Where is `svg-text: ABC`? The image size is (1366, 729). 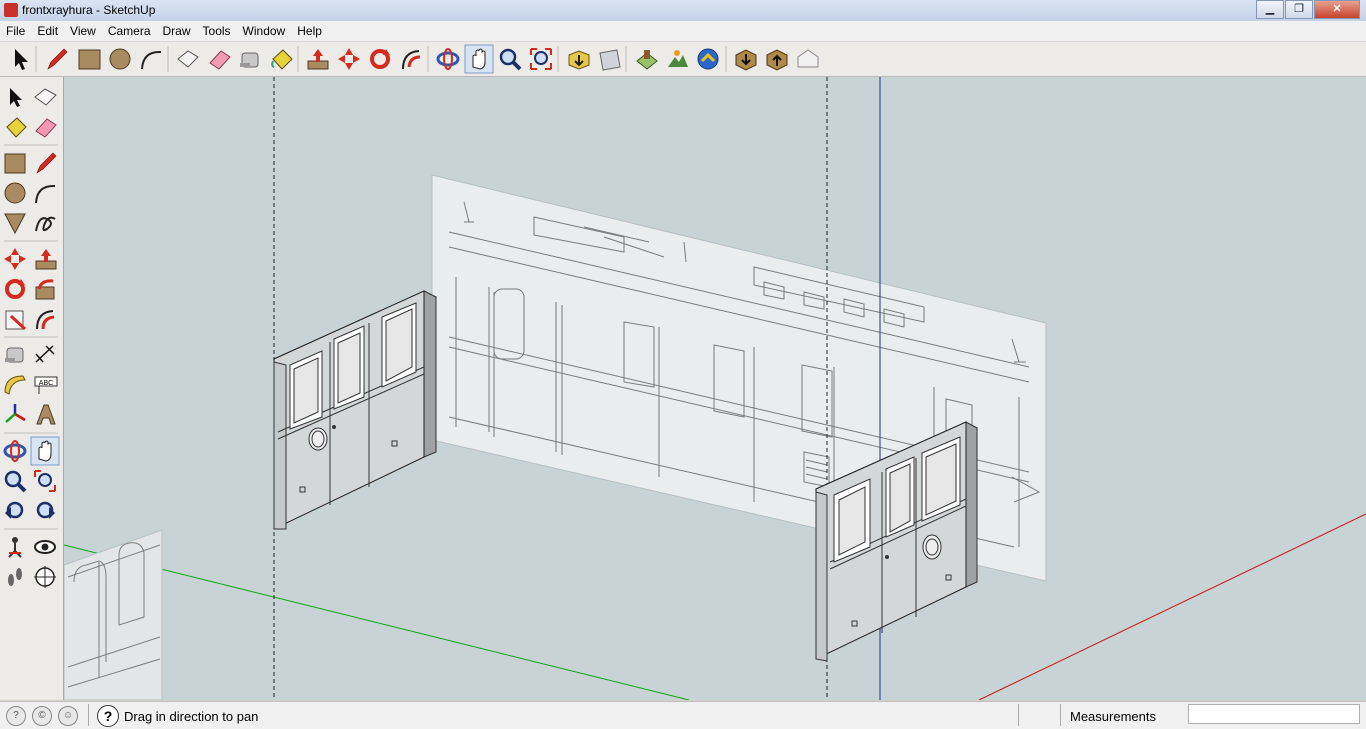 svg-text: ABC is located at coordinates (46, 383).